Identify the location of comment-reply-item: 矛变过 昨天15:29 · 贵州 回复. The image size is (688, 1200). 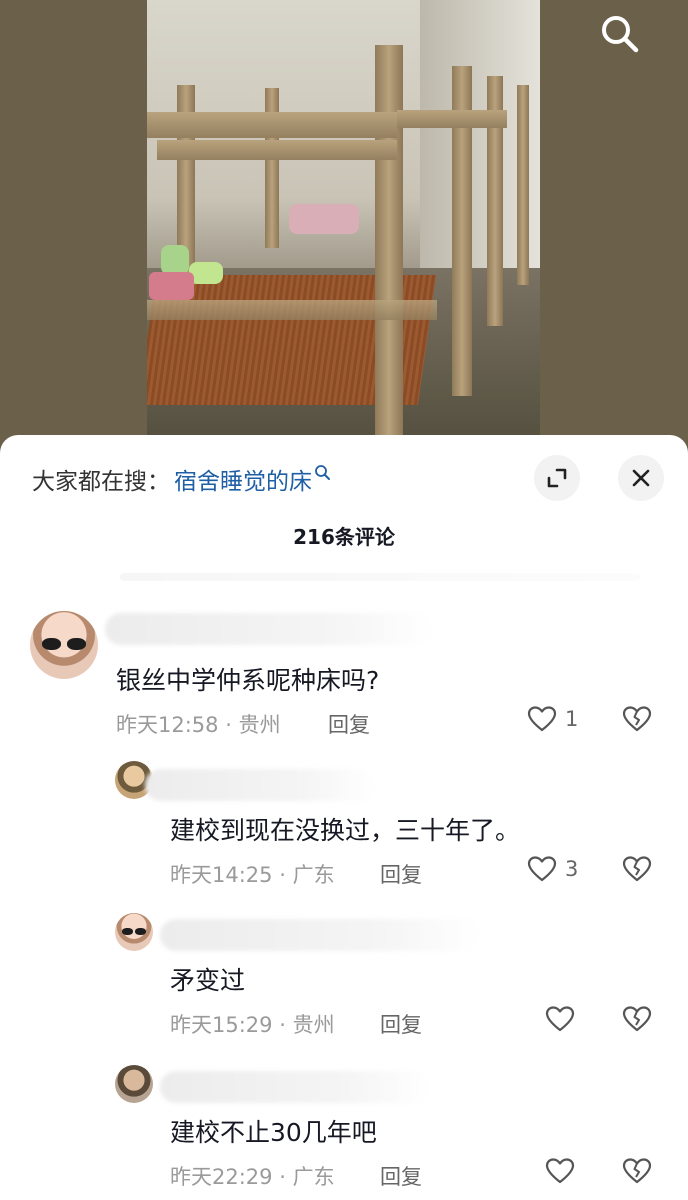
(344, 979).